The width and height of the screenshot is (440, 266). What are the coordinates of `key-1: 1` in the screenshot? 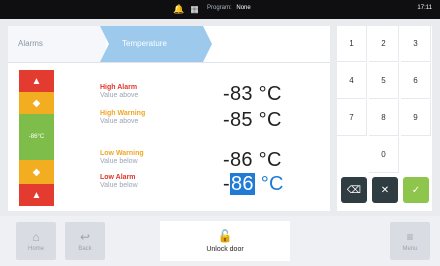 It's located at (352, 44).